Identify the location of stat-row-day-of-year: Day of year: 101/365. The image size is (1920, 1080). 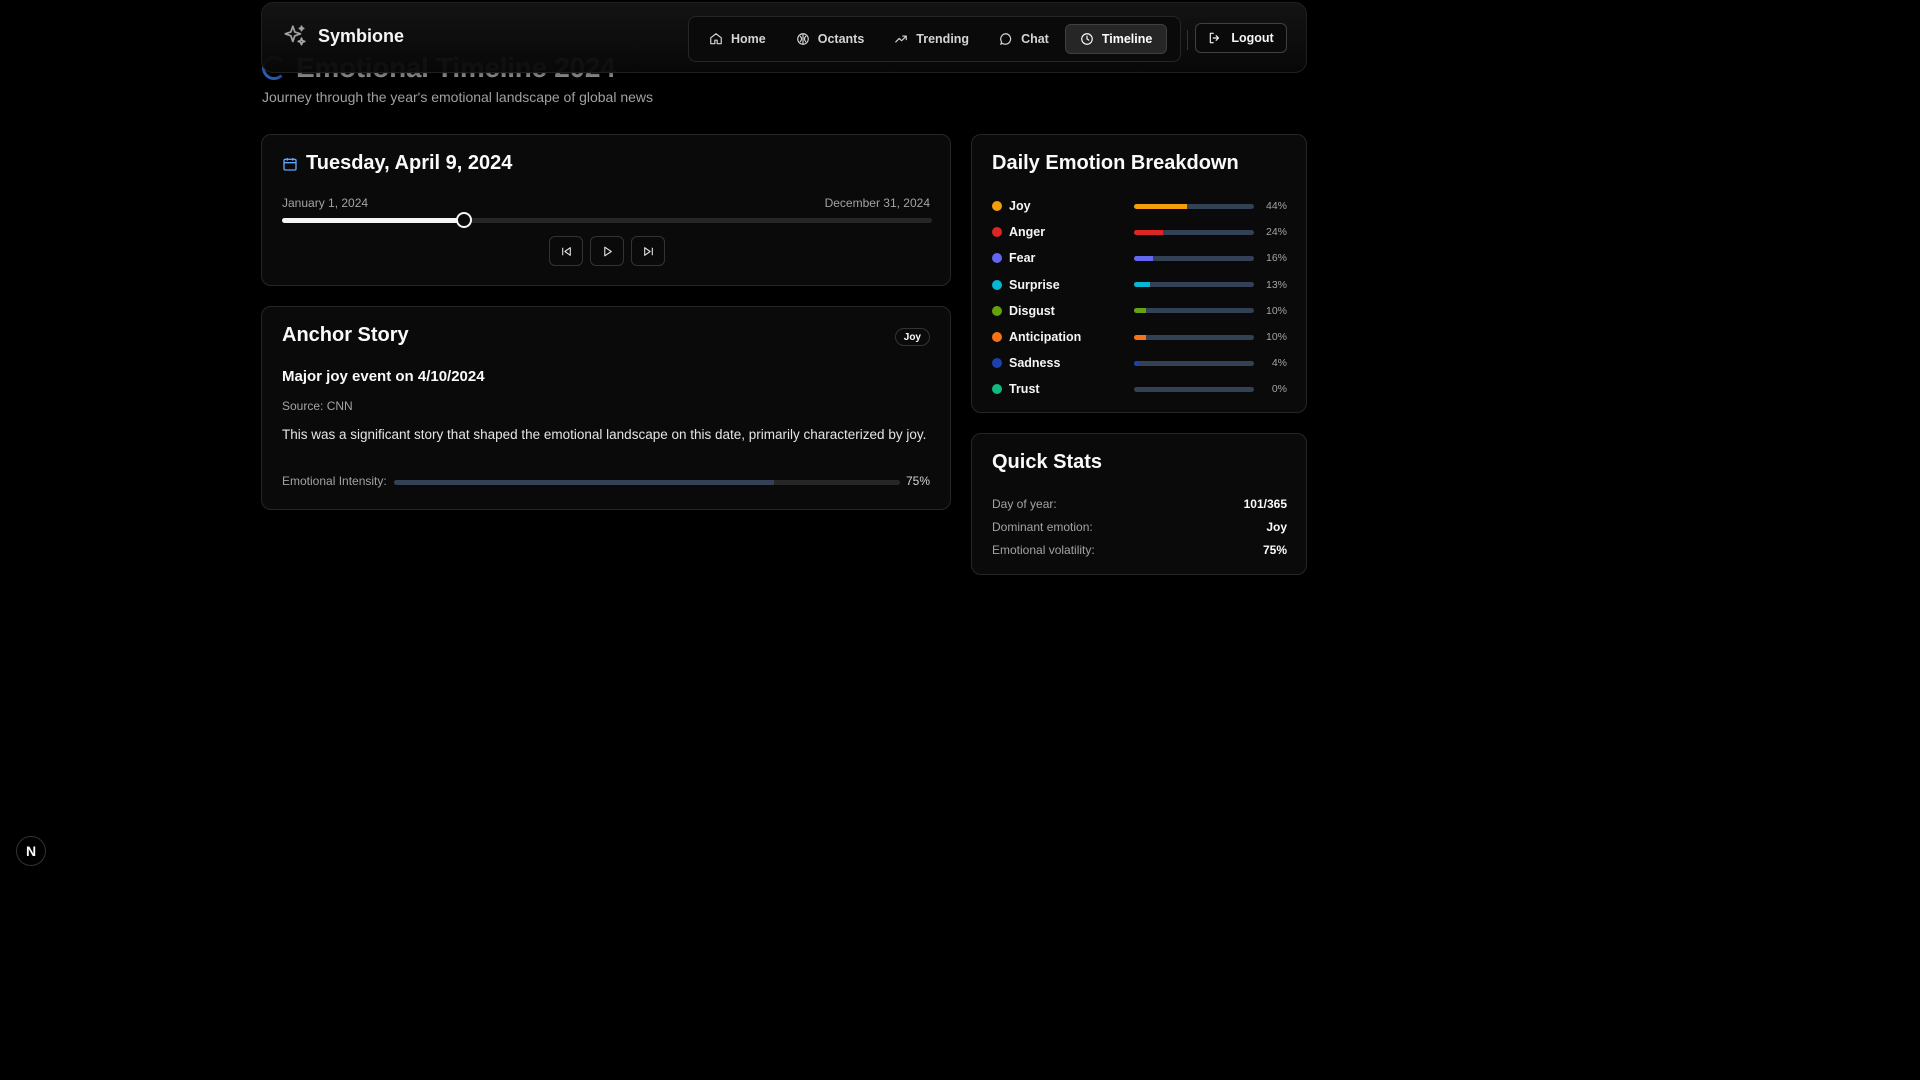
(1139, 503).